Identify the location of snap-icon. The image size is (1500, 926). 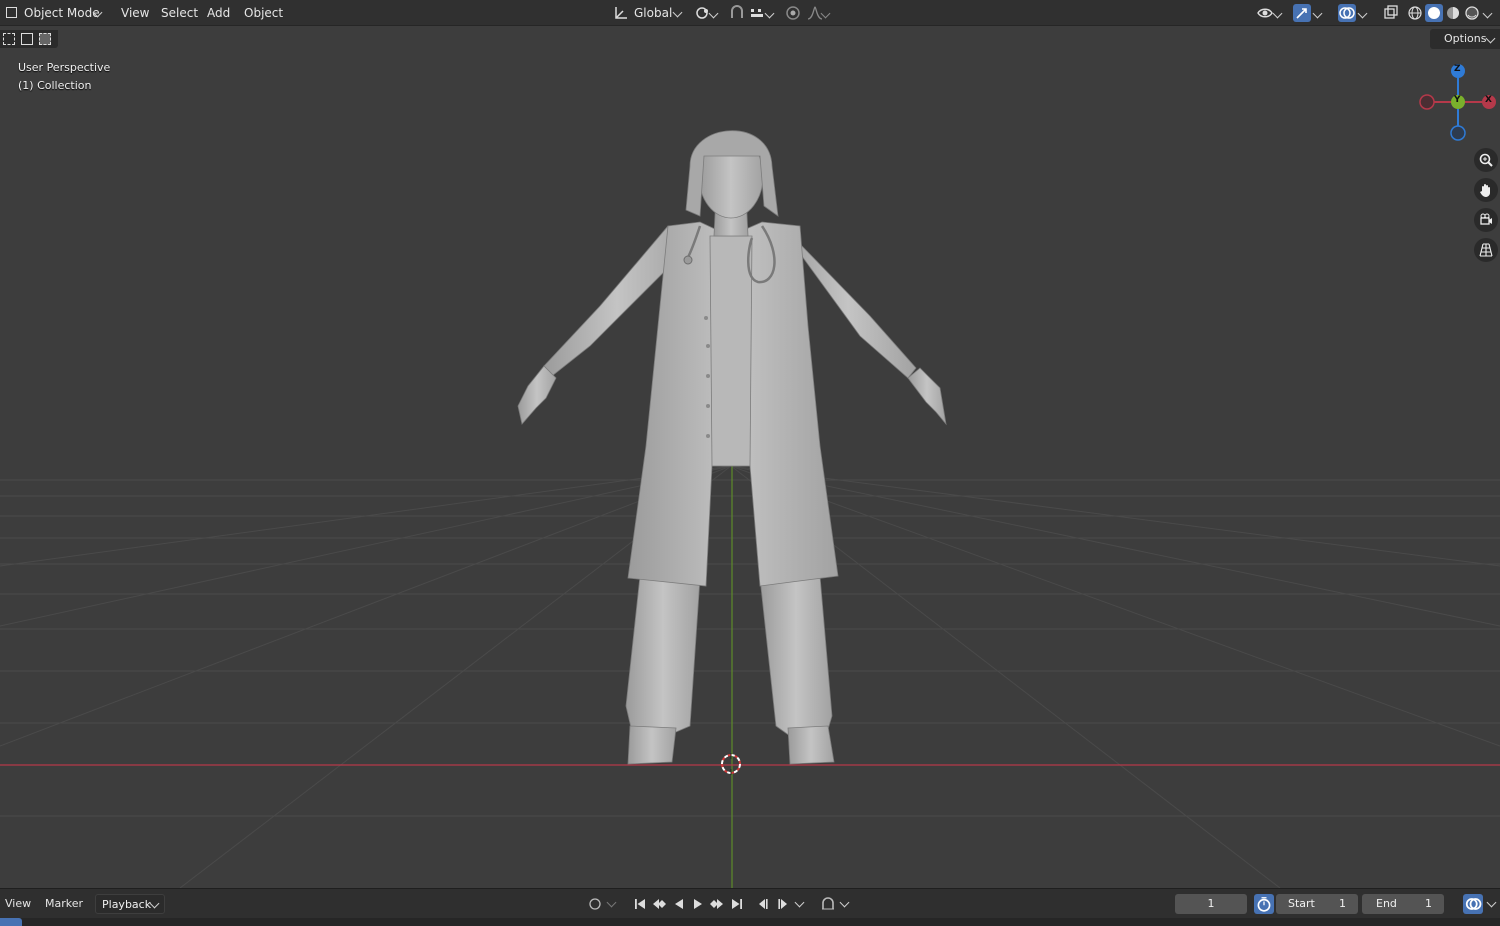
(737, 13).